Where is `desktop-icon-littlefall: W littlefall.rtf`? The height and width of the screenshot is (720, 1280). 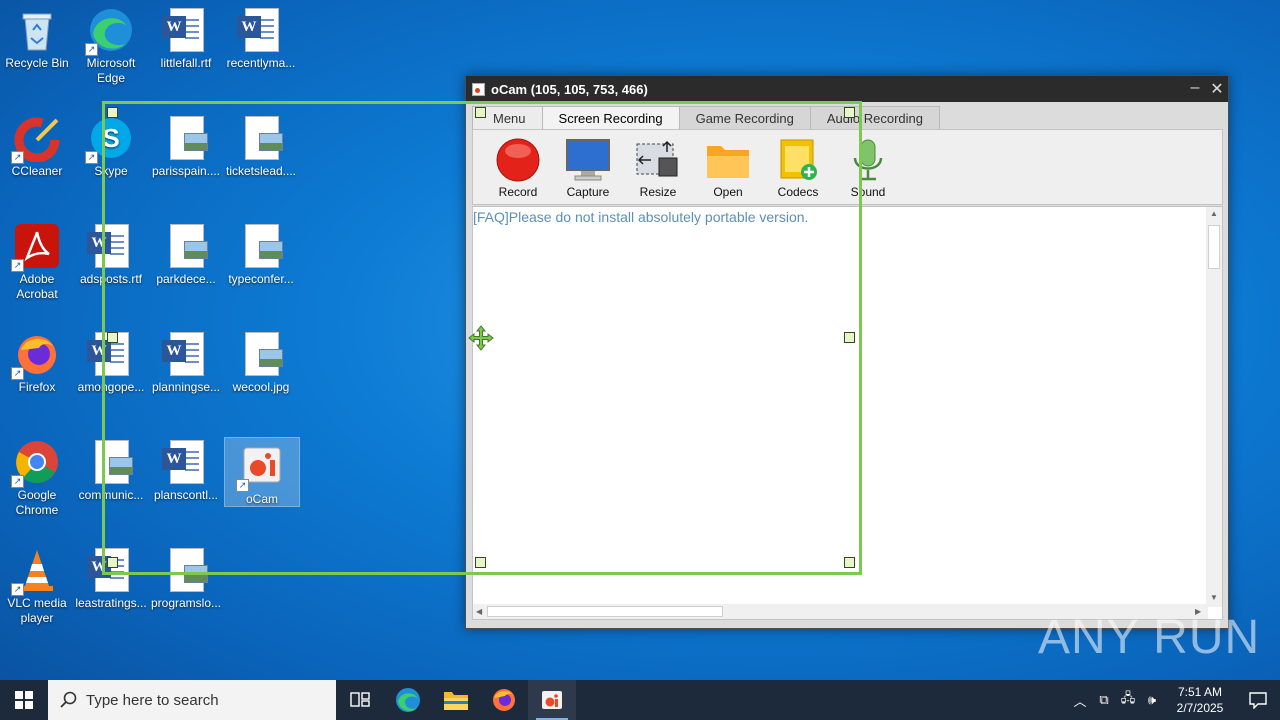 desktop-icon-littlefall: W littlefall.rtf is located at coordinates (186, 35).